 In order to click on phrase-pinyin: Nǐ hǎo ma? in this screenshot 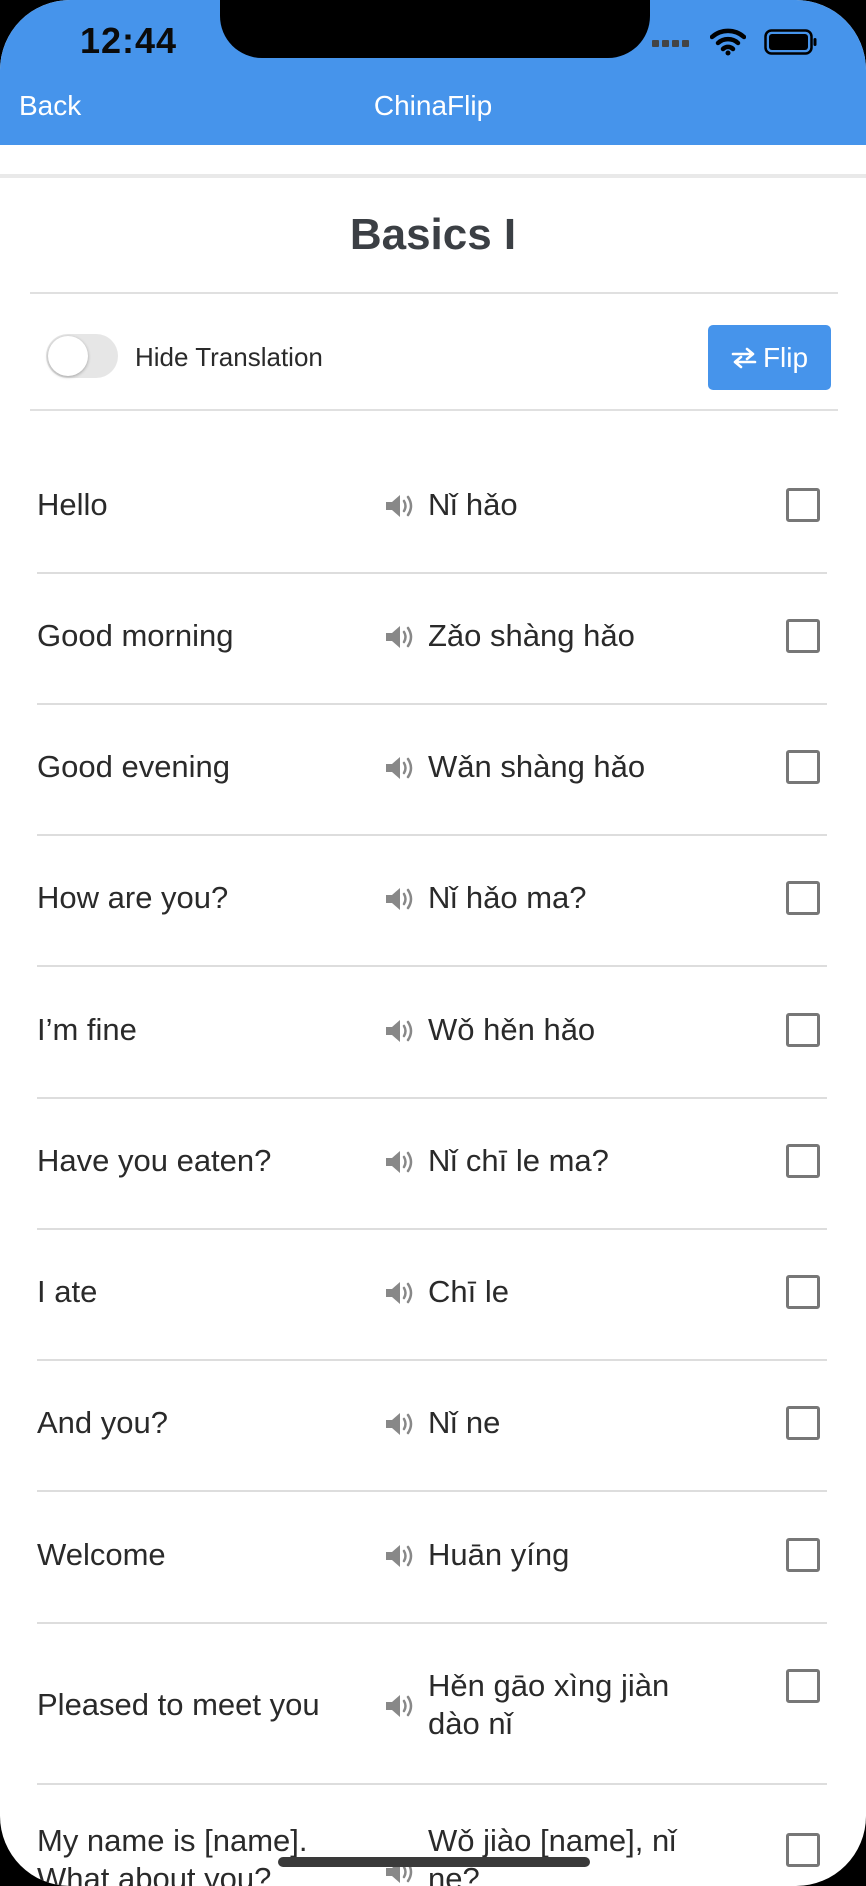, I will do `click(507, 897)`.